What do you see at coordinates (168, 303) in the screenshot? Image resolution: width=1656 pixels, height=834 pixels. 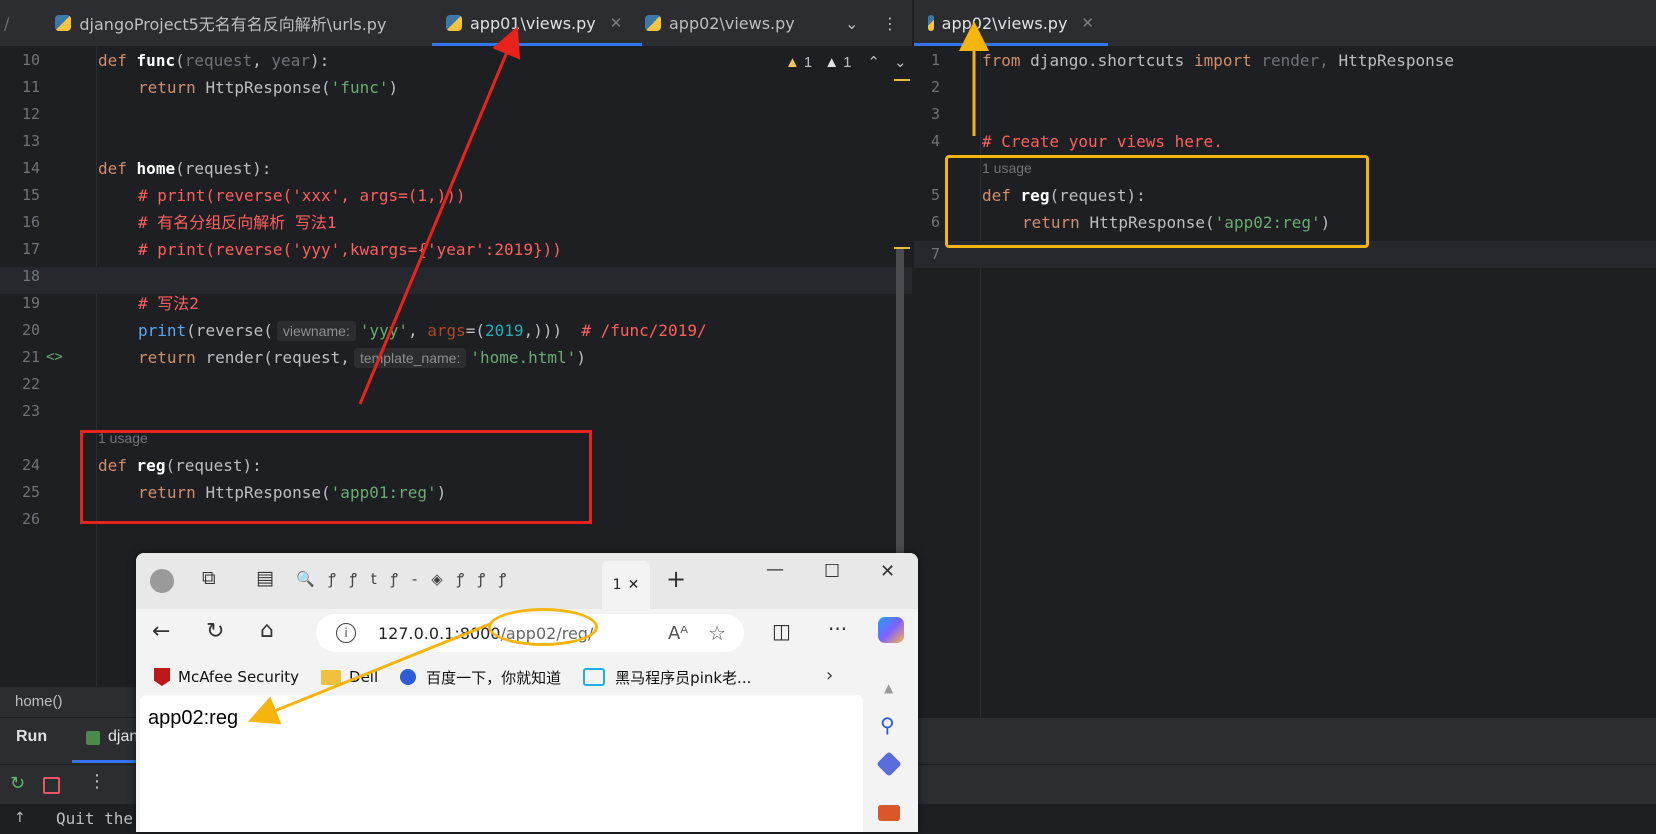 I see `comment-line: # 写法2` at bounding box center [168, 303].